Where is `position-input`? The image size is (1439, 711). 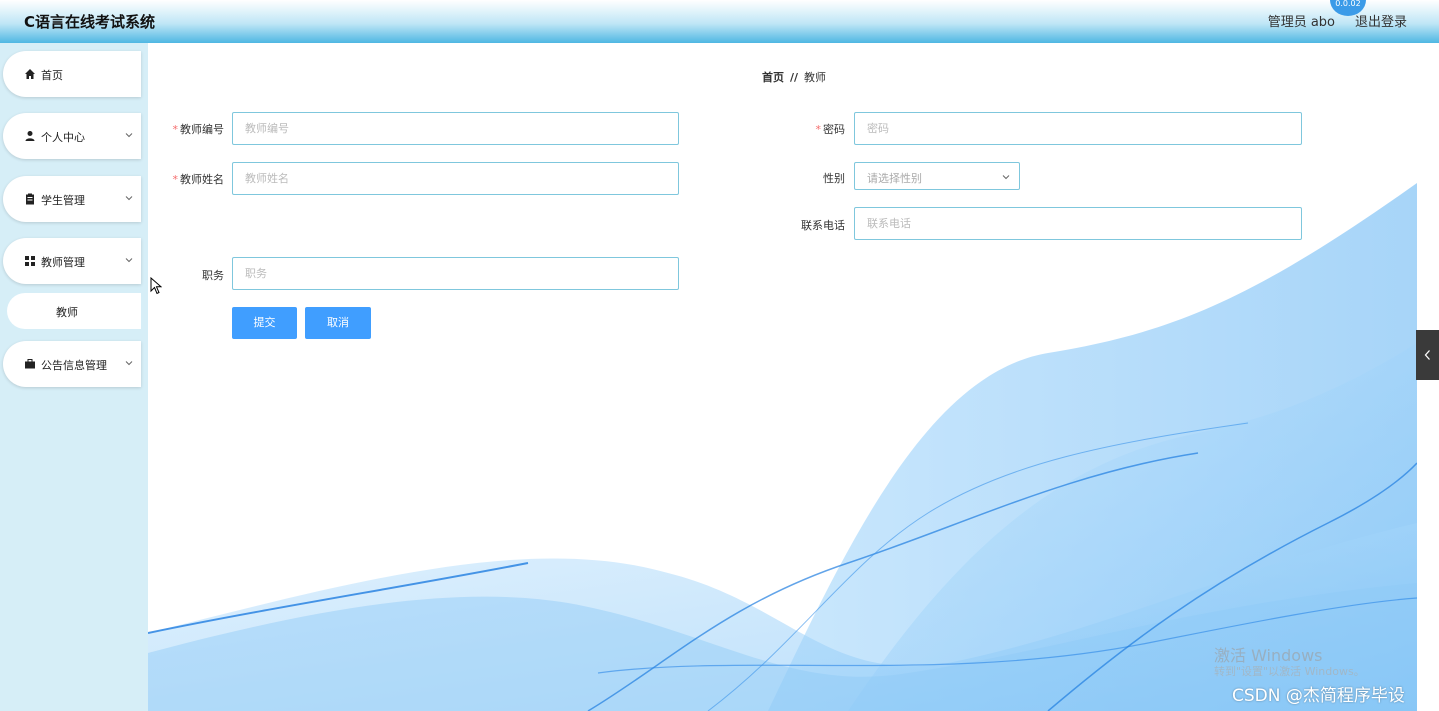
position-input is located at coordinates (455, 273).